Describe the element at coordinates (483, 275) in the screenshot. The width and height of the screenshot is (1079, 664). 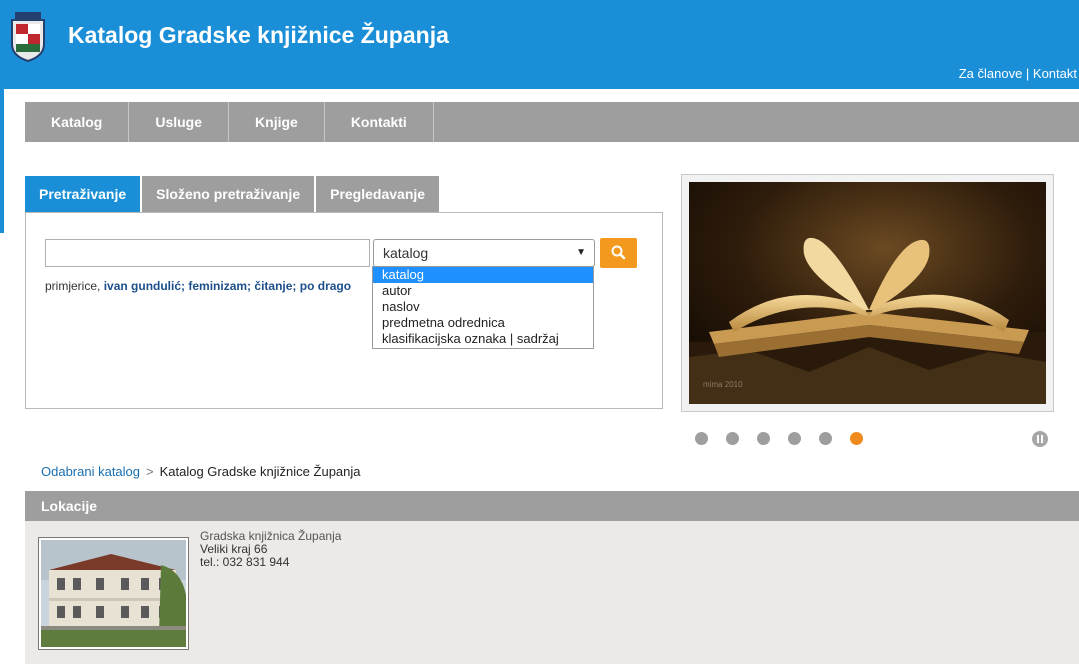
I see `dropdown-option: katalog` at that location.